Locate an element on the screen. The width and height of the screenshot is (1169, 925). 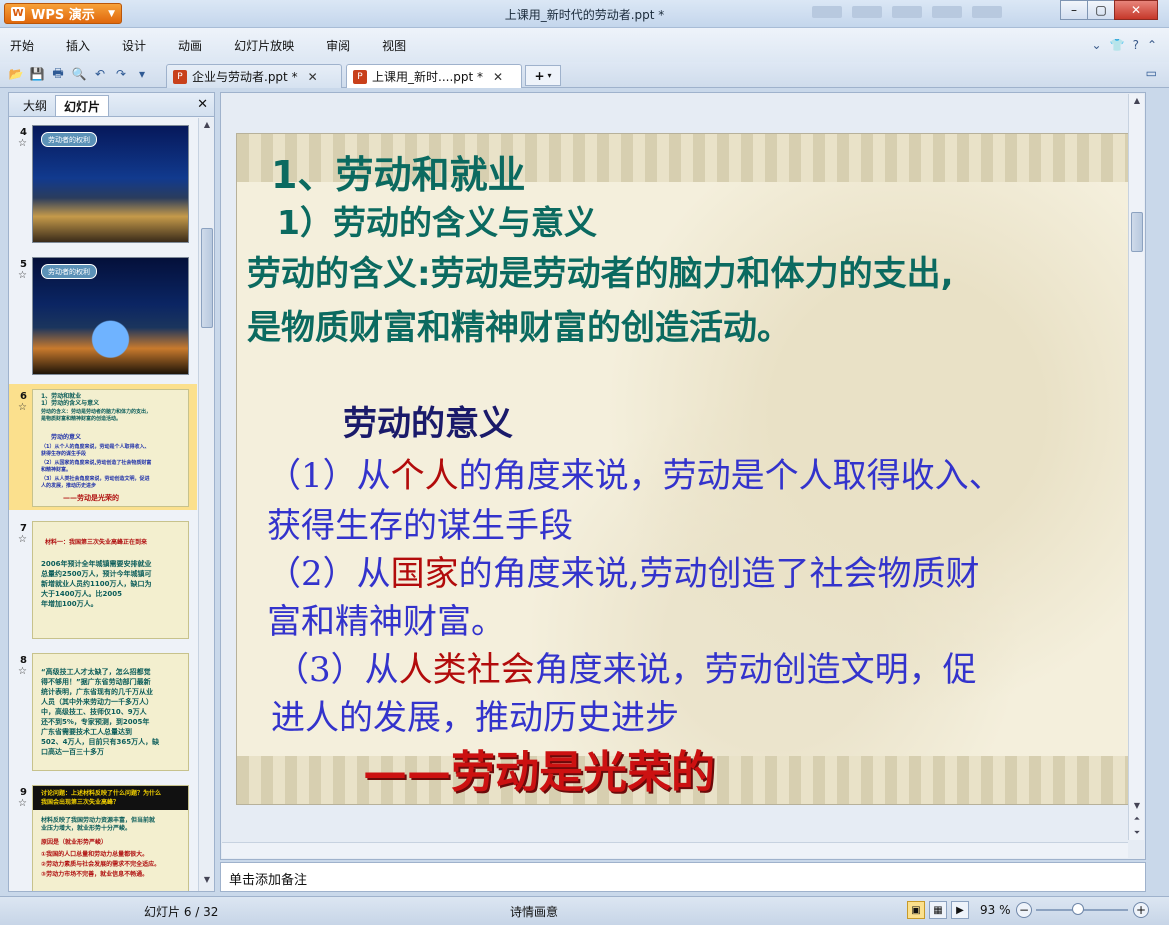
definition-line: 劳动的含义:劳动是劳动者的脑力和体力的支出, is located at coordinates (600, 270).